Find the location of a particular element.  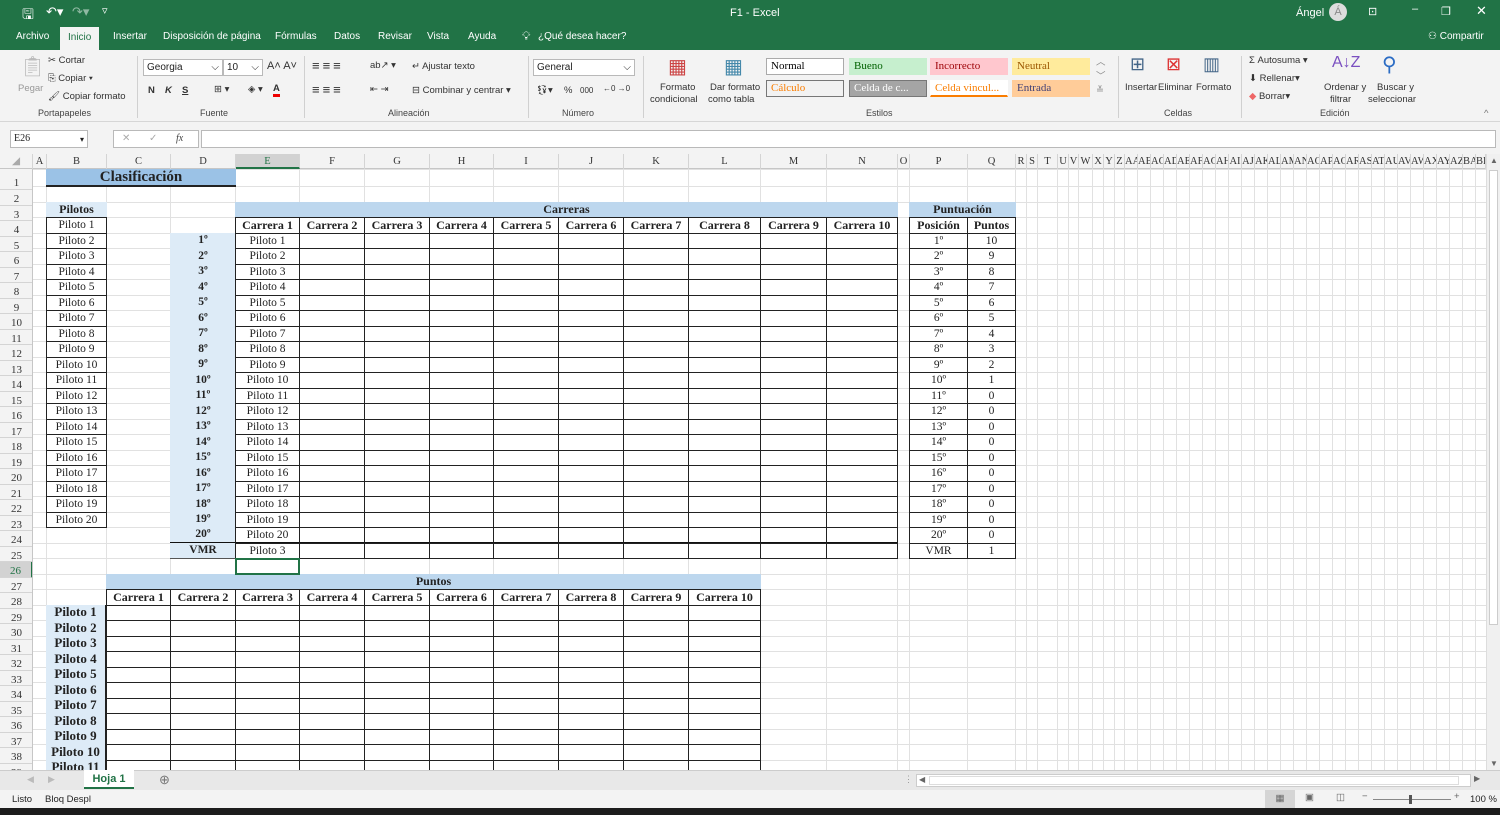

restore-icon: ❐ is located at coordinates (1446, 11).